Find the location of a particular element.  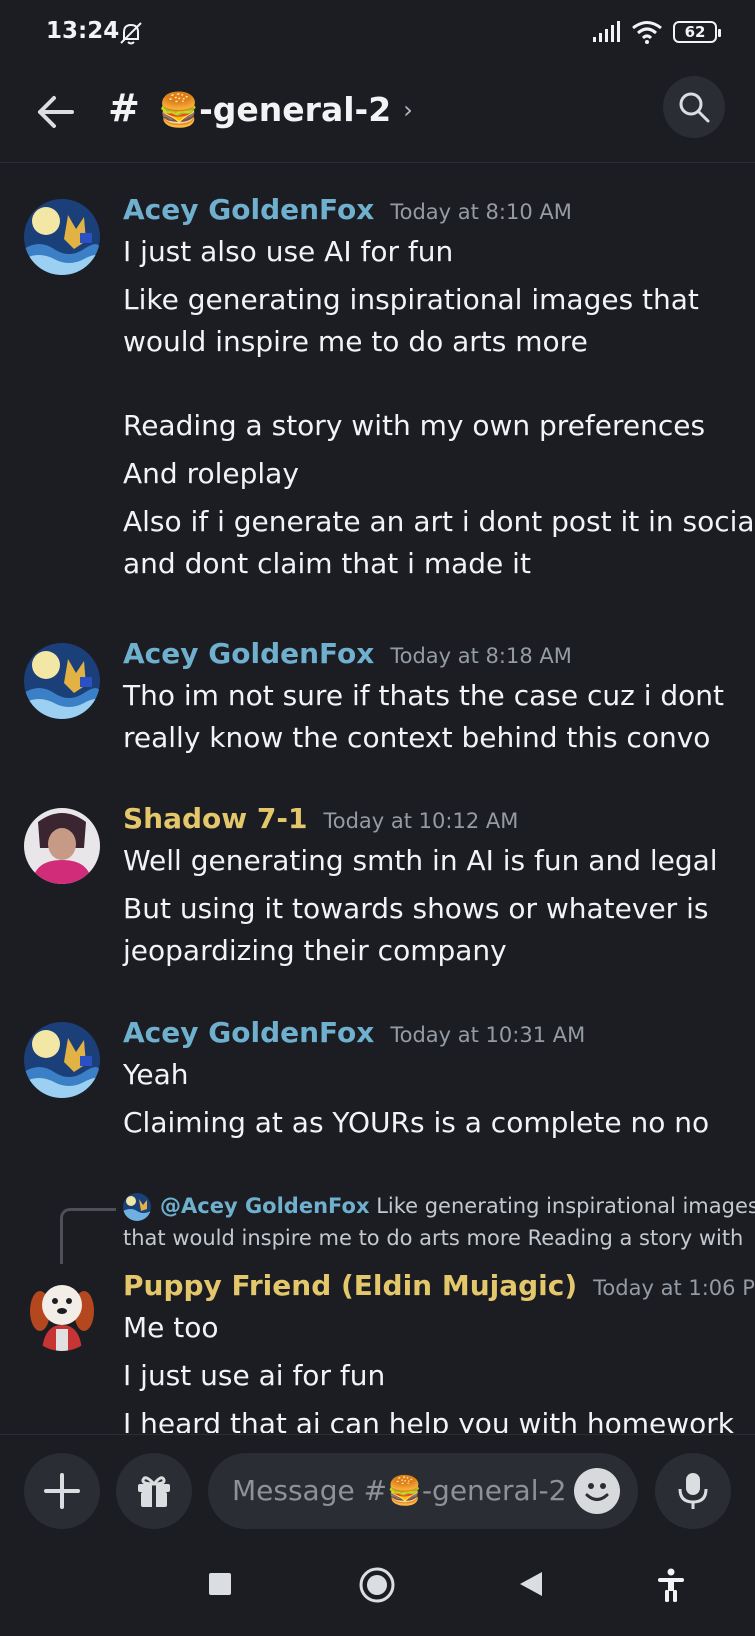

timestamp: Today at 10:31 AM is located at coordinates (488, 1035).